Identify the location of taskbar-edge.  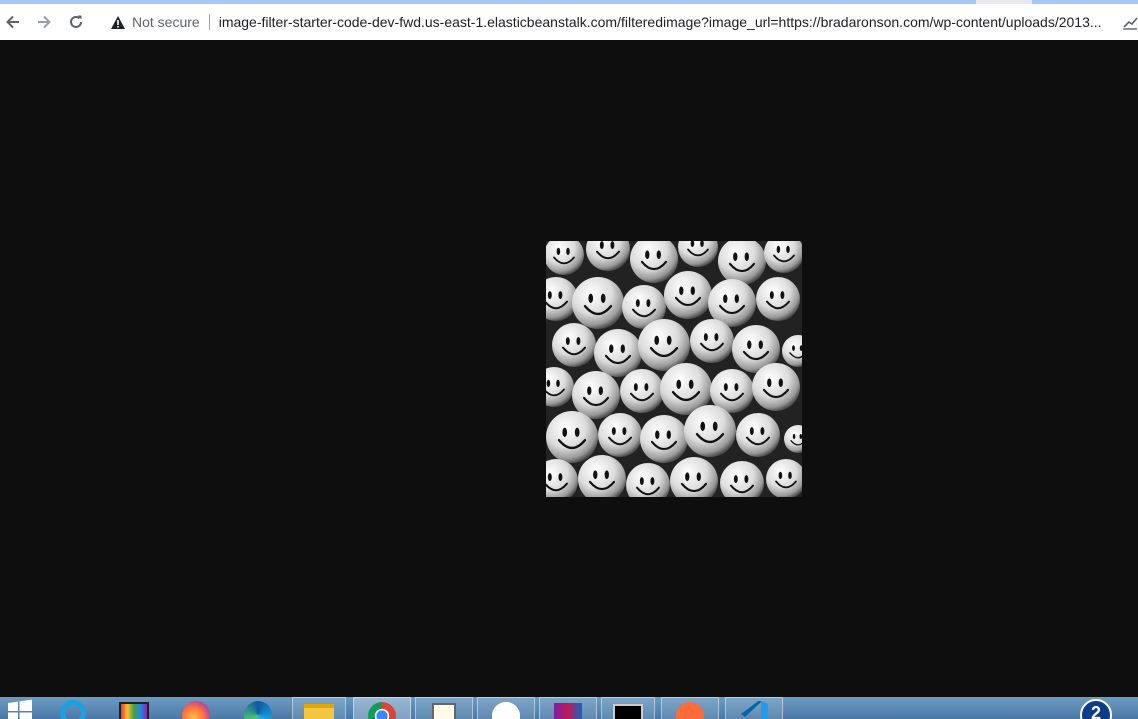
(258, 708).